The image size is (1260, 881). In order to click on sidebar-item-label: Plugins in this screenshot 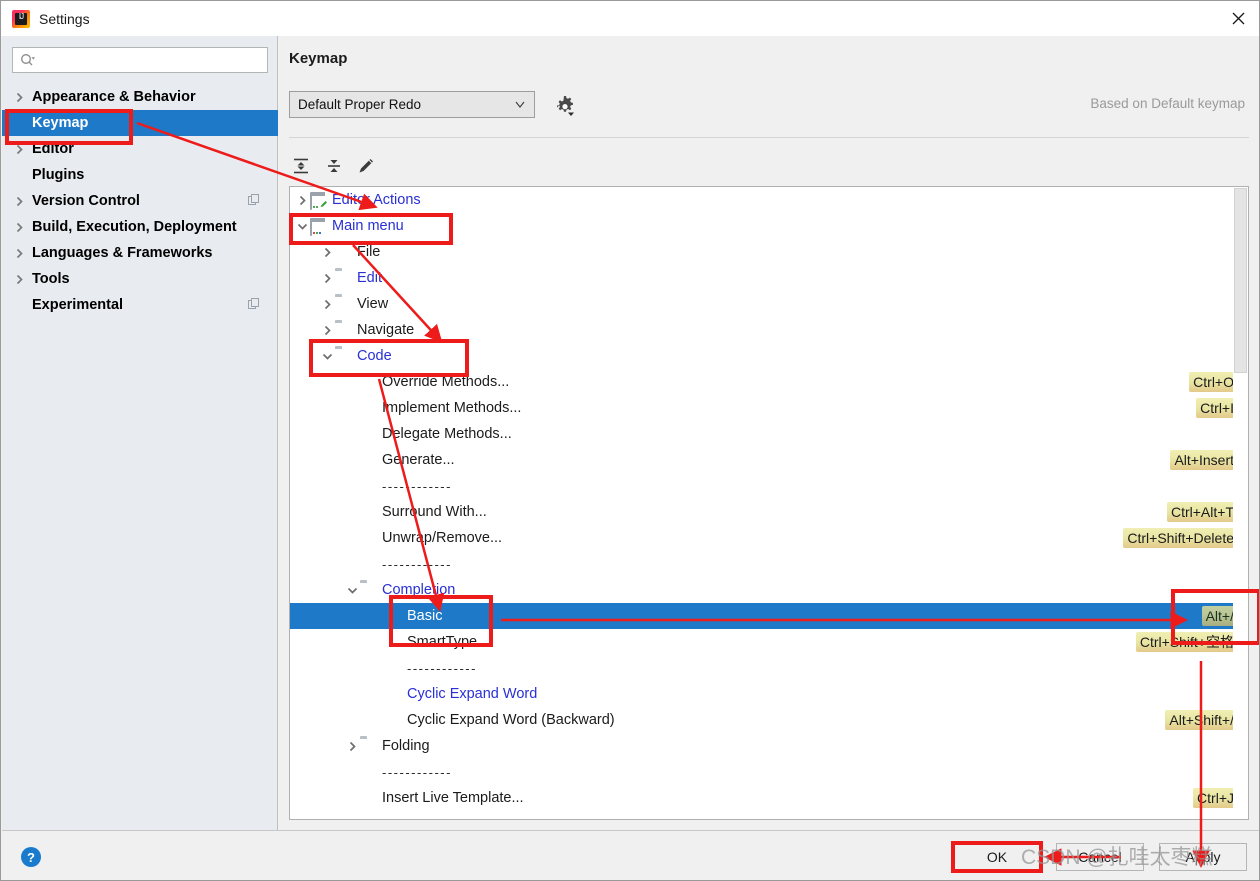, I will do `click(58, 175)`.